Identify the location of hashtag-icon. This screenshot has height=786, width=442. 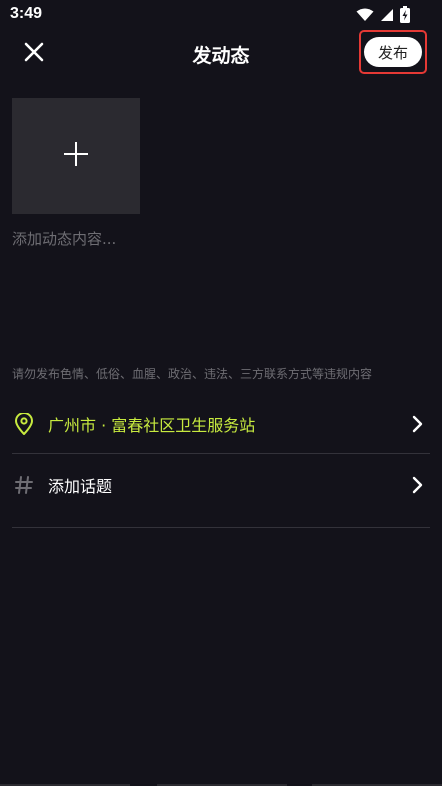
(24, 485).